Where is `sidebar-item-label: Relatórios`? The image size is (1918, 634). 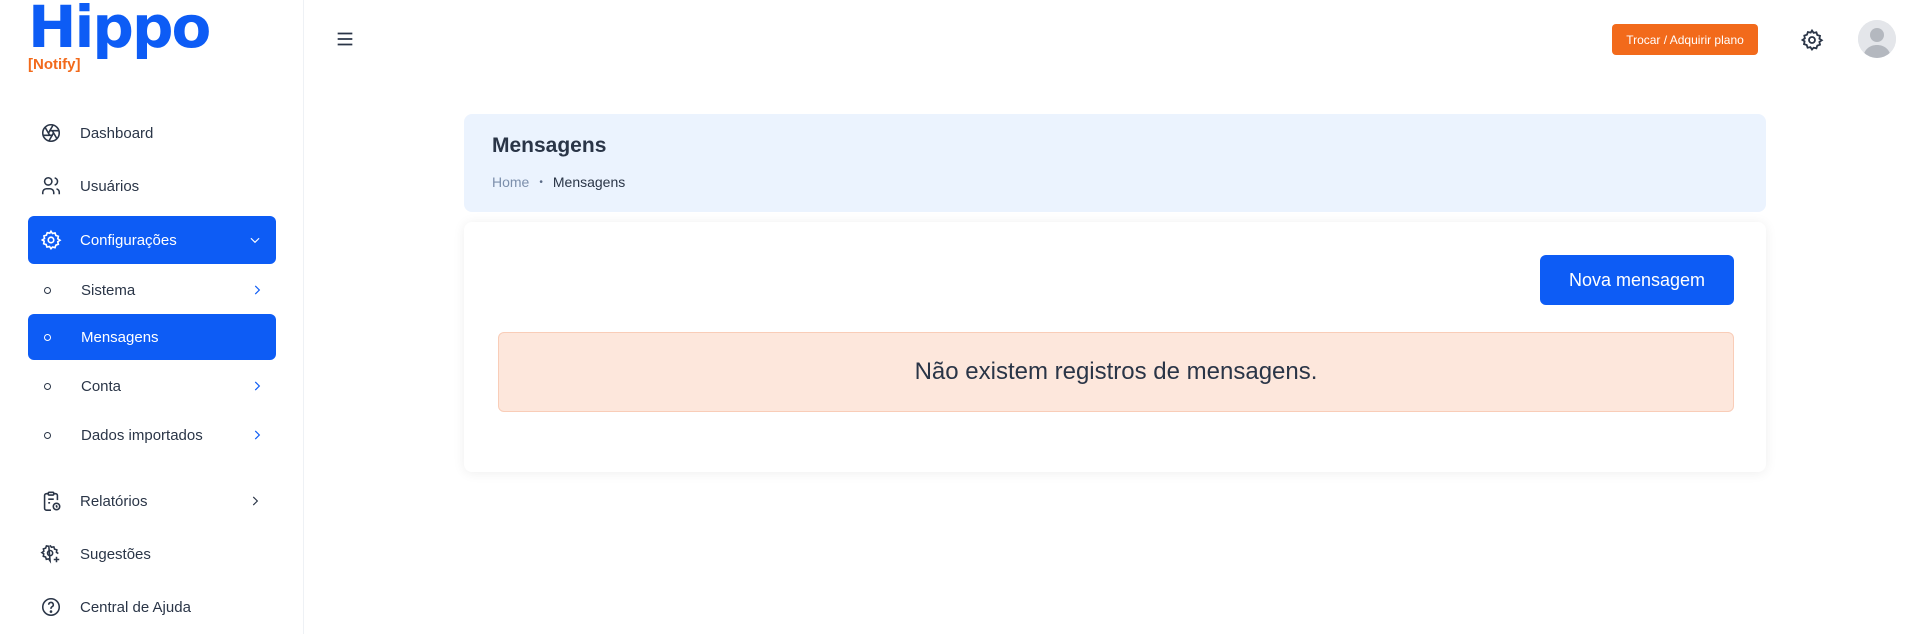 sidebar-item-label: Relatórios is located at coordinates (114, 501).